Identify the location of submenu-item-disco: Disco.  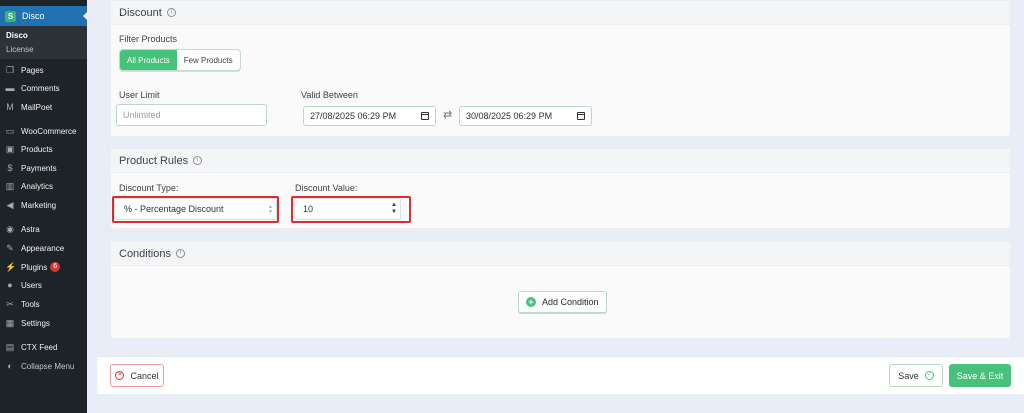
(17, 35).